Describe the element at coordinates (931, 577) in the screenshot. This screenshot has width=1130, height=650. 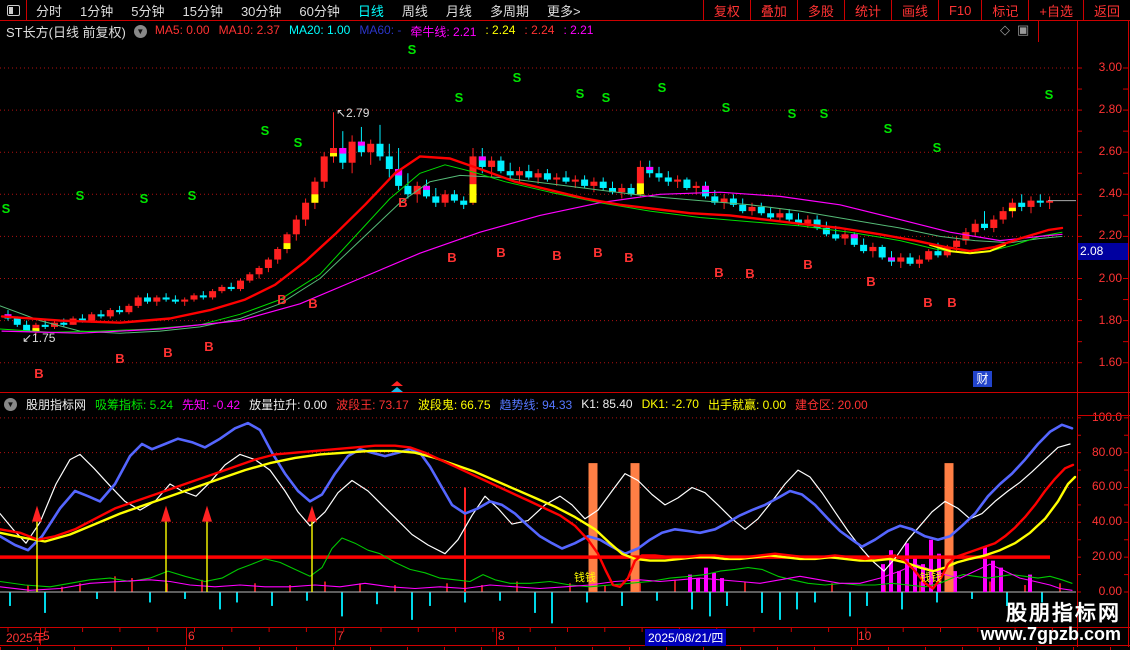
I see `svg-text: 钱钱` at that location.